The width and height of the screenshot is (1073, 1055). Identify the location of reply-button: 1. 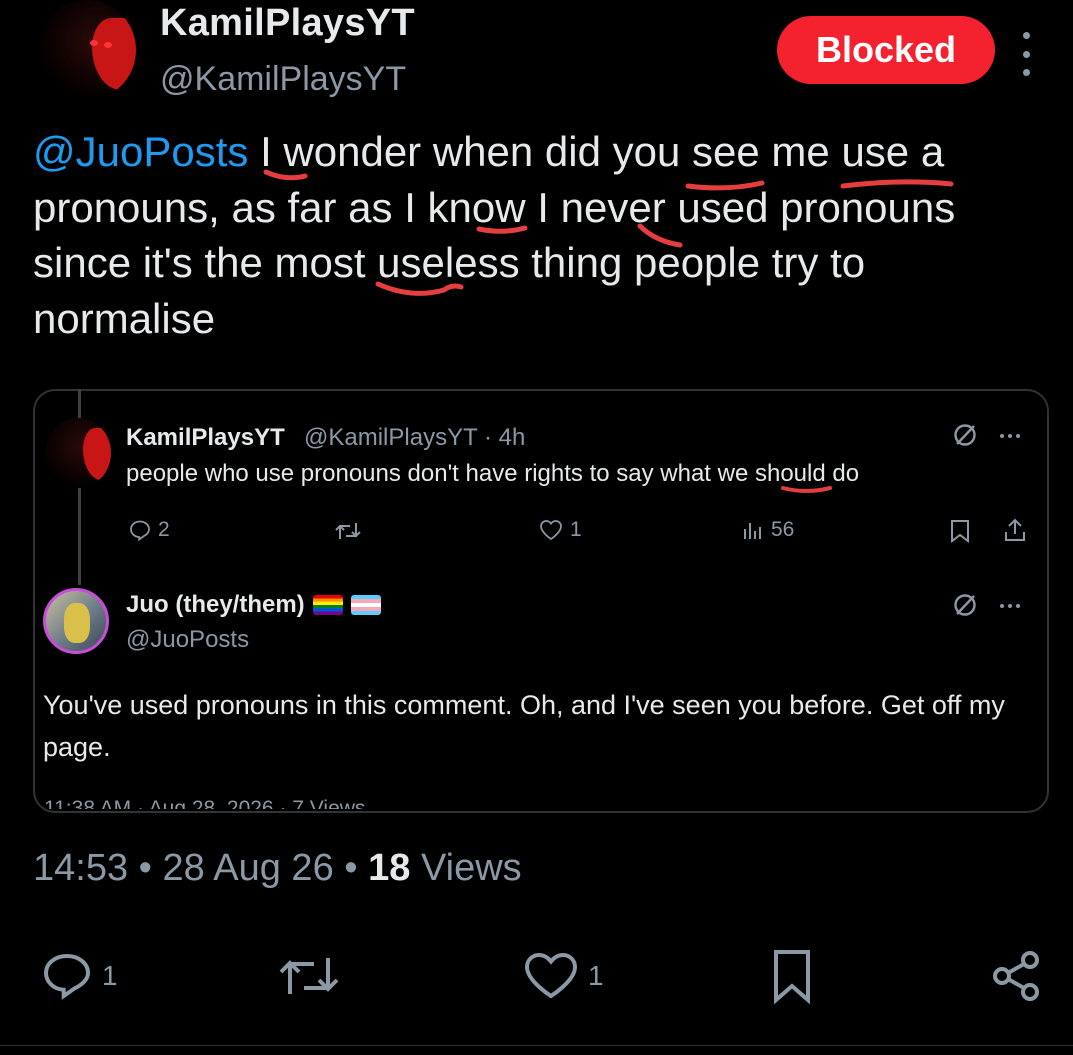
(79, 976).